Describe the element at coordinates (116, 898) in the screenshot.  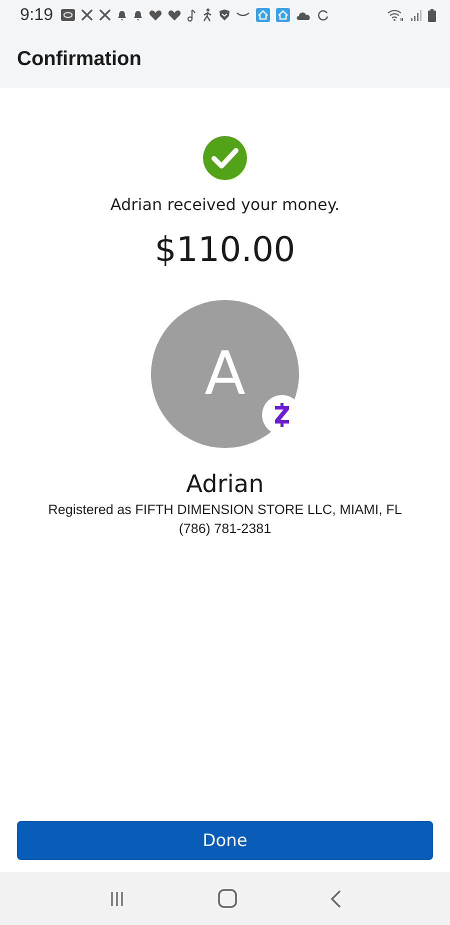
I see `recent-apps-icon` at that location.